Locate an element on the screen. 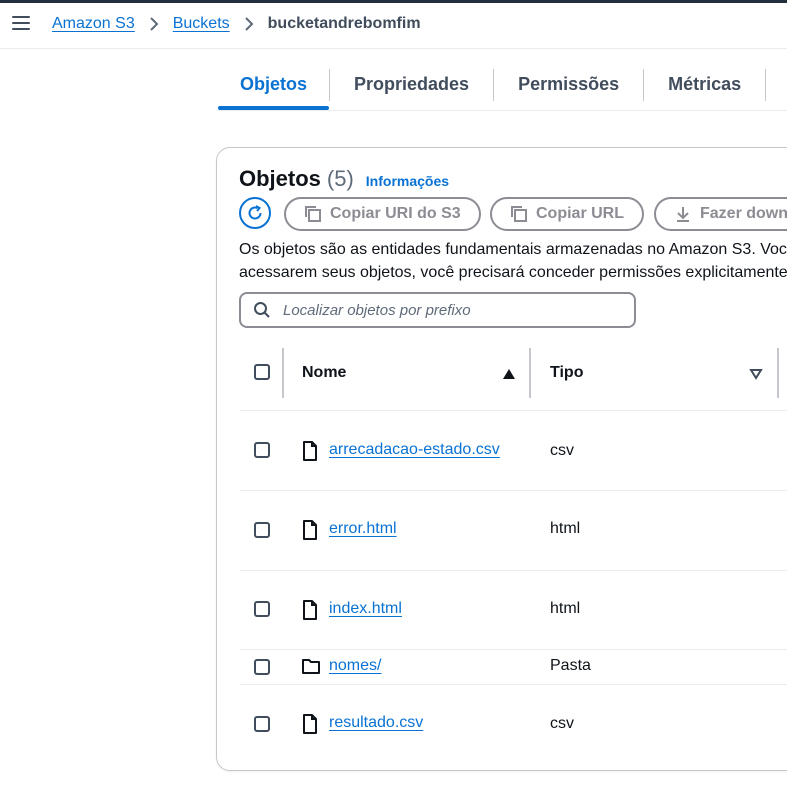  tab-metricas: Métricas is located at coordinates (704, 88).